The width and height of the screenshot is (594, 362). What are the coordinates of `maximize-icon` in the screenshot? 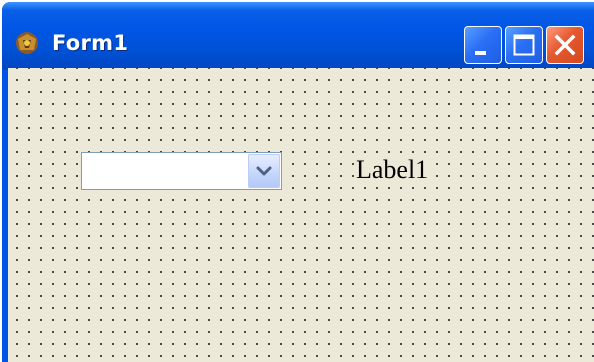 It's located at (524, 45).